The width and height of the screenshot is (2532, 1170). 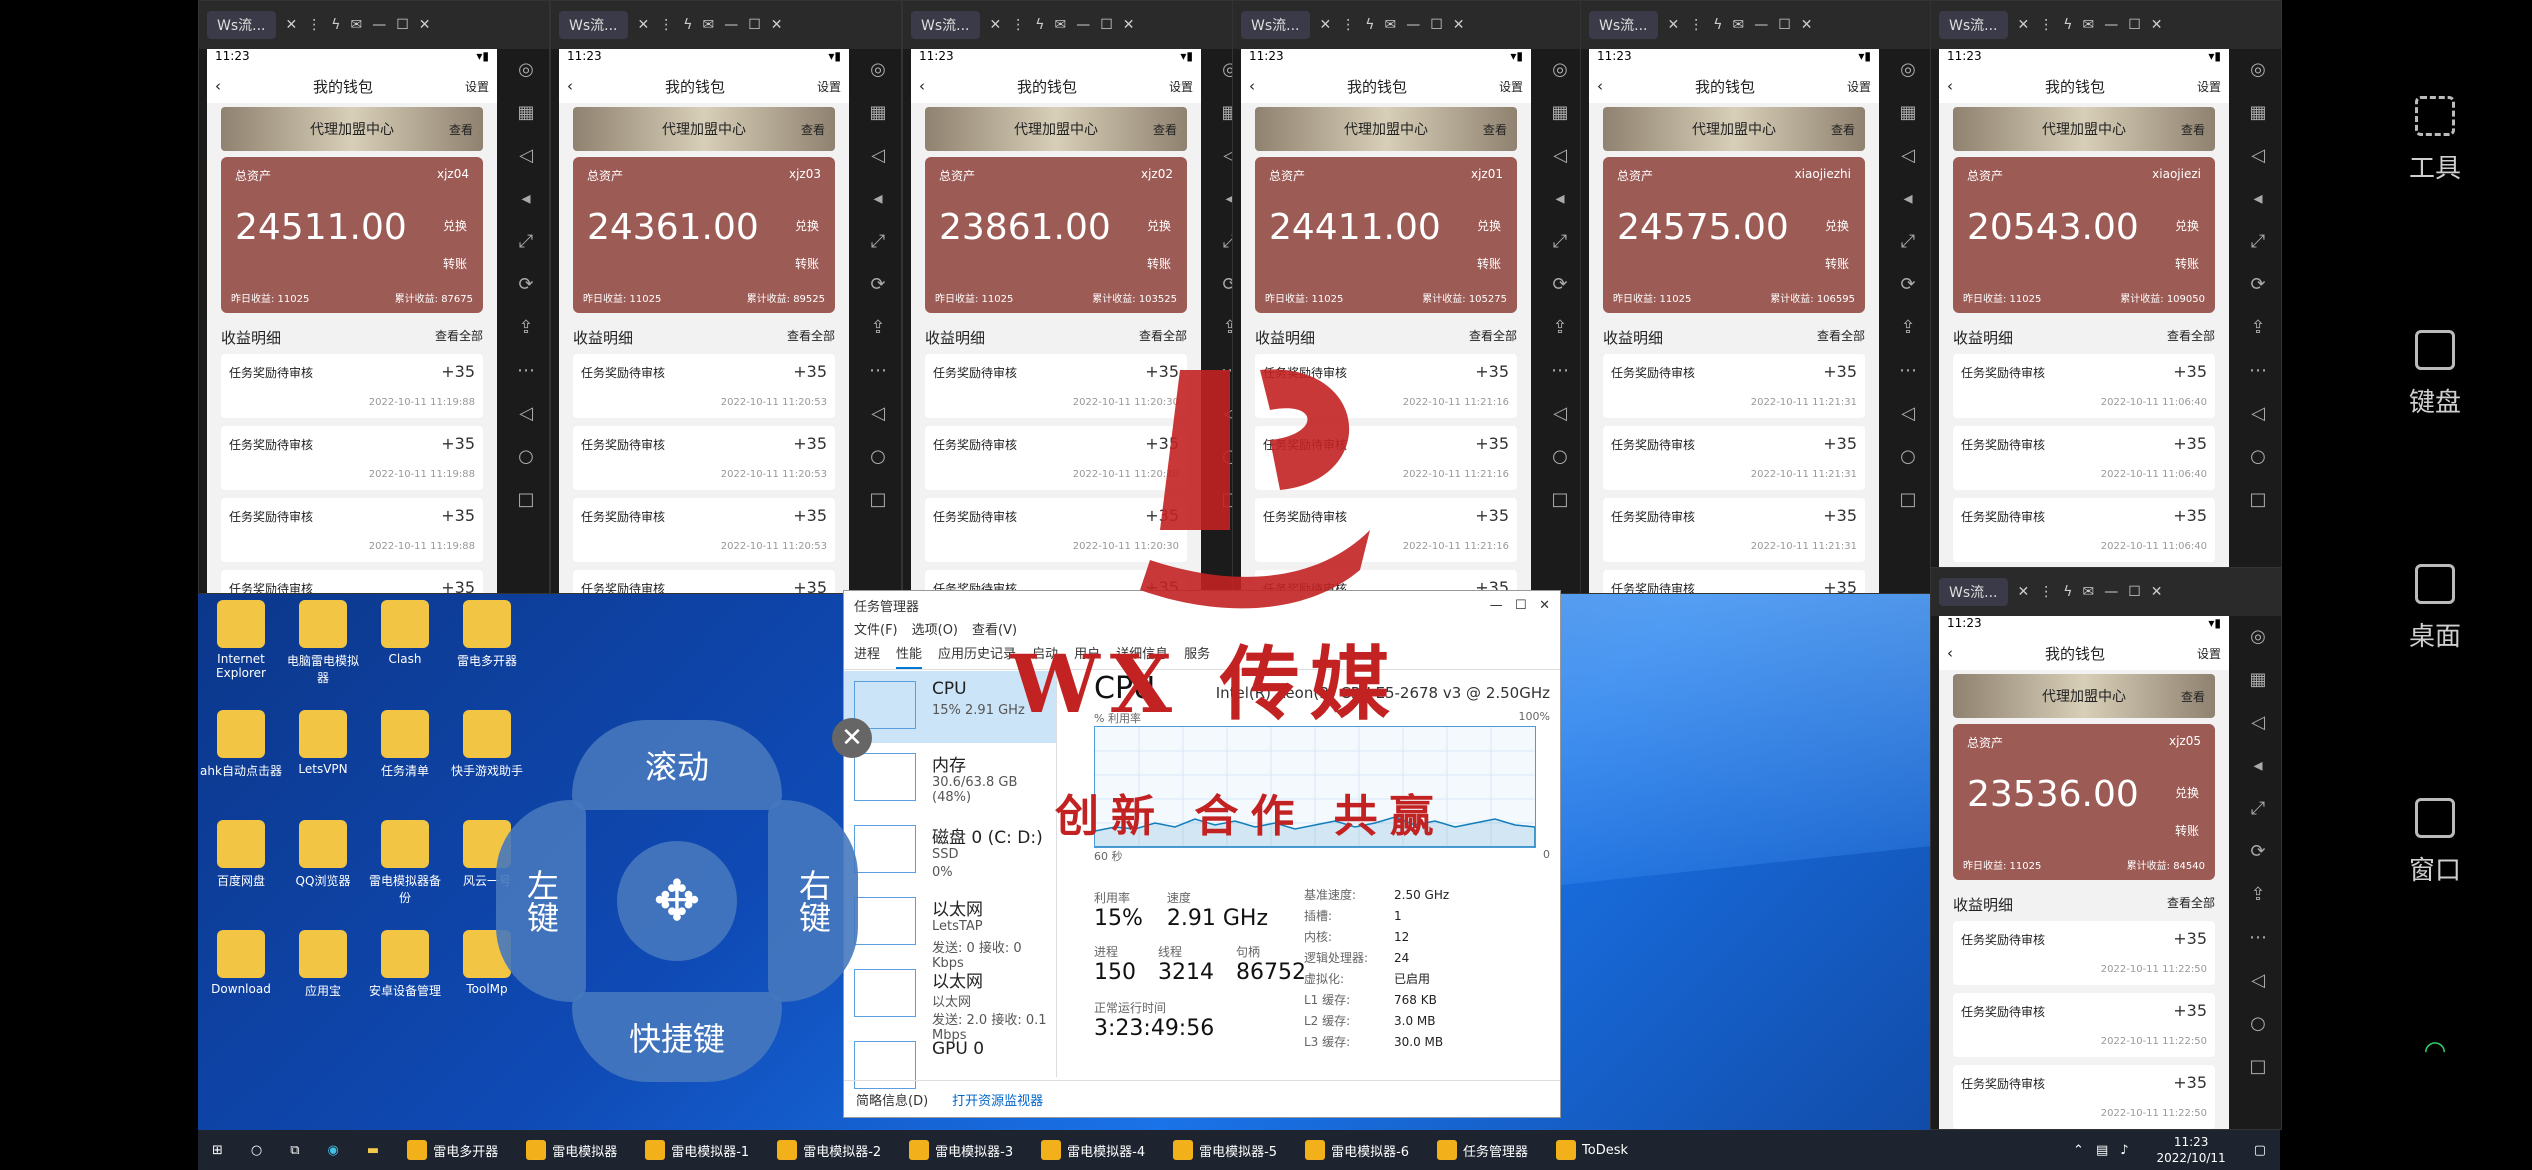 I want to click on recent-nav-icon: □, so click(x=1559, y=499).